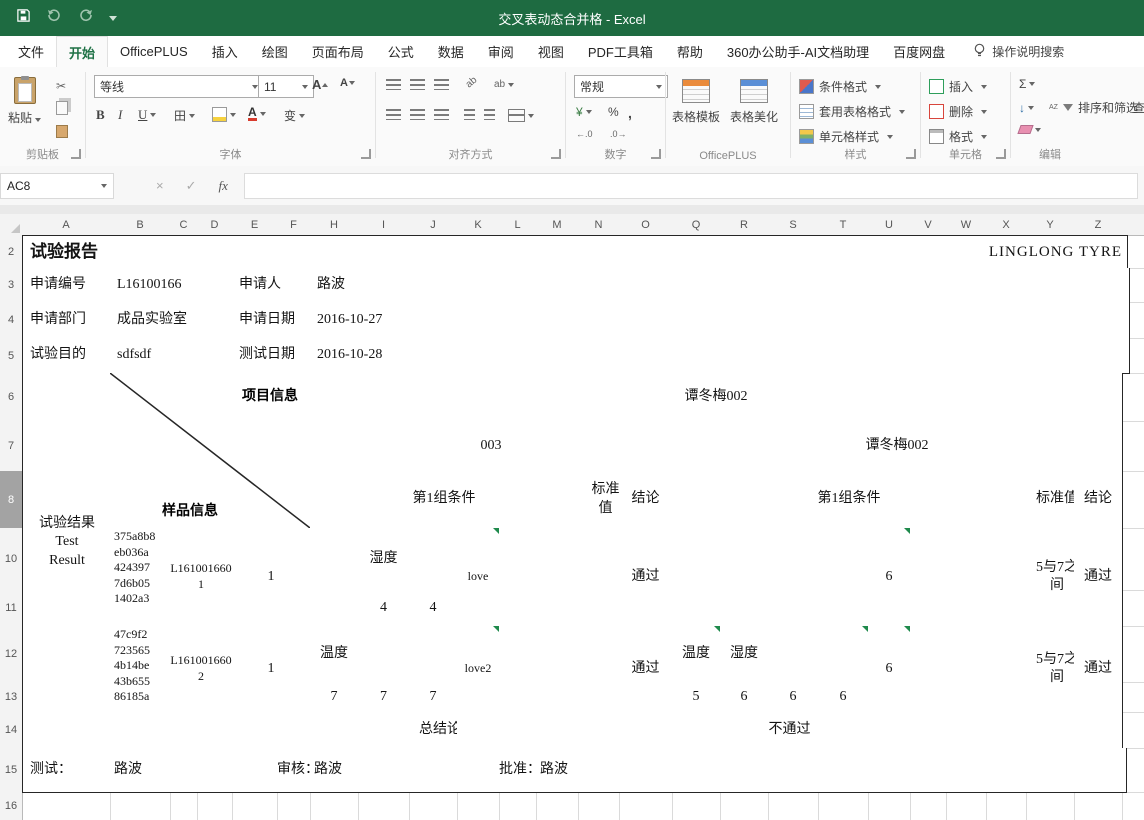  I want to click on column-header-s: S, so click(793, 225).